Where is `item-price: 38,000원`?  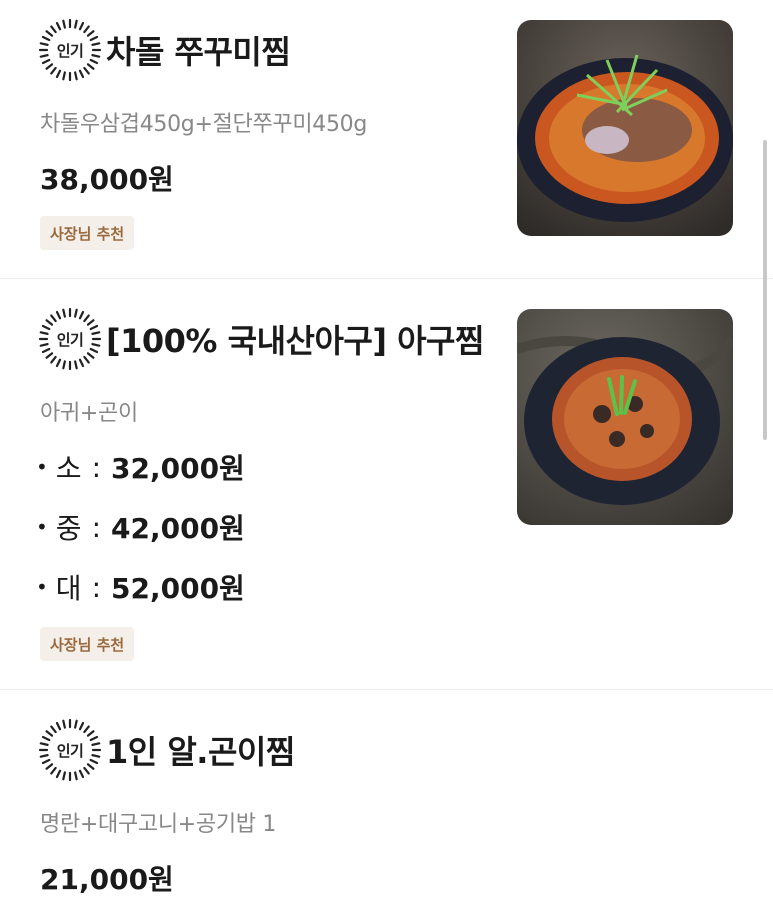 item-price: 38,000원 is located at coordinates (107, 179).